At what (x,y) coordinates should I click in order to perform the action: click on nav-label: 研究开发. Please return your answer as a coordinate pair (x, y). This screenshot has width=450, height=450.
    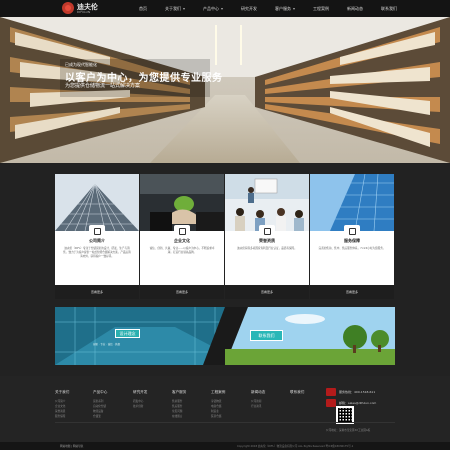
    Looking at the image, I should click on (249, 8).